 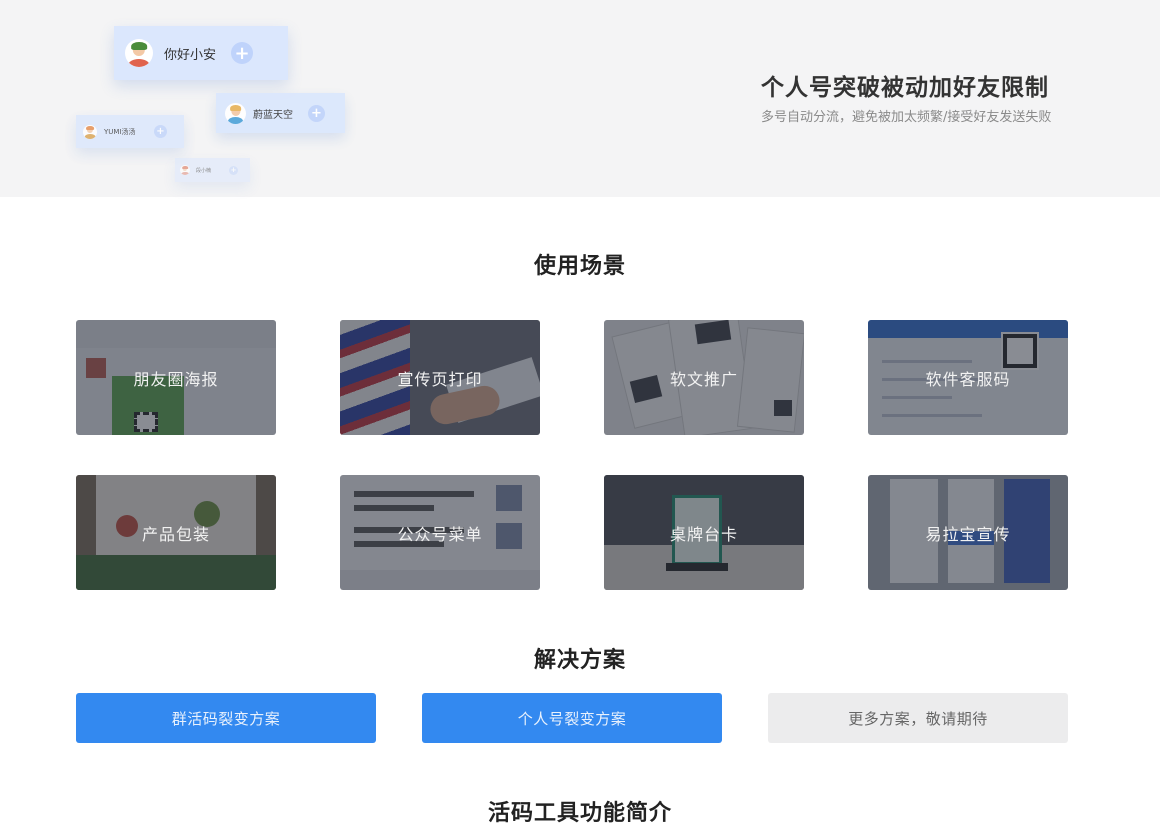 I want to click on scene-label: 易拉宝宣传, so click(x=968, y=534).